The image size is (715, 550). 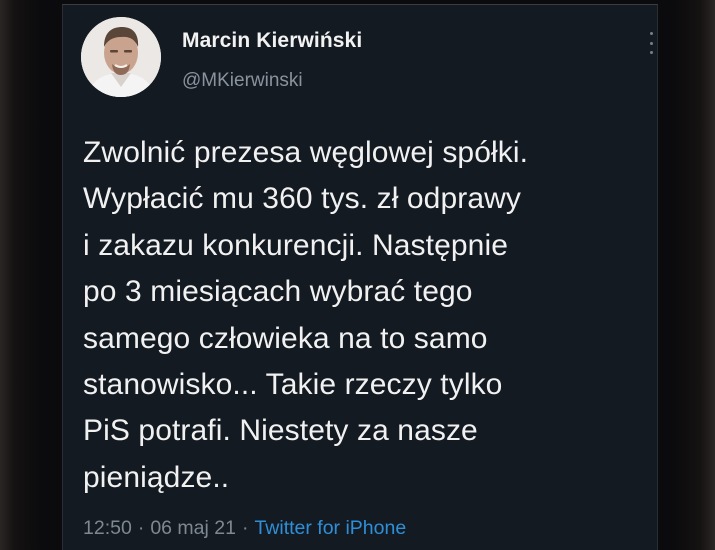 What do you see at coordinates (330, 528) in the screenshot?
I see `tweet-source-link: Twitter for iPhone` at bounding box center [330, 528].